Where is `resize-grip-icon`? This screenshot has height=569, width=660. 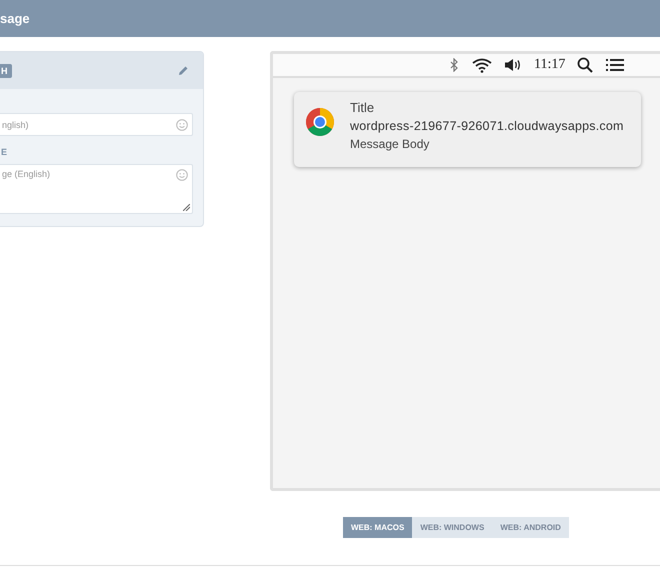
resize-grip-icon is located at coordinates (186, 207).